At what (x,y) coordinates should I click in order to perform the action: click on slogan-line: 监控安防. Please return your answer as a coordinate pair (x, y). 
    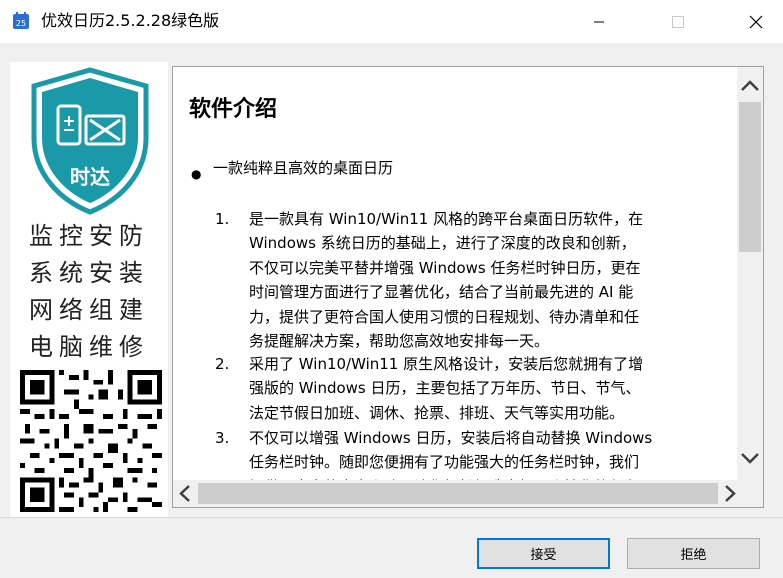
    Looking at the image, I should click on (89, 236).